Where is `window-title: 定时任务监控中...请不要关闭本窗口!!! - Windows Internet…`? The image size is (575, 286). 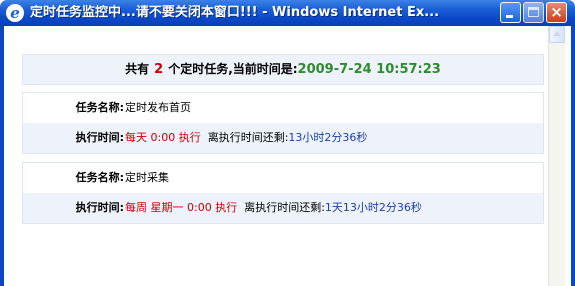
window-title: 定时任务监控中...请不要关闭本窗口!!! - Windows Internet… is located at coordinates (235, 12).